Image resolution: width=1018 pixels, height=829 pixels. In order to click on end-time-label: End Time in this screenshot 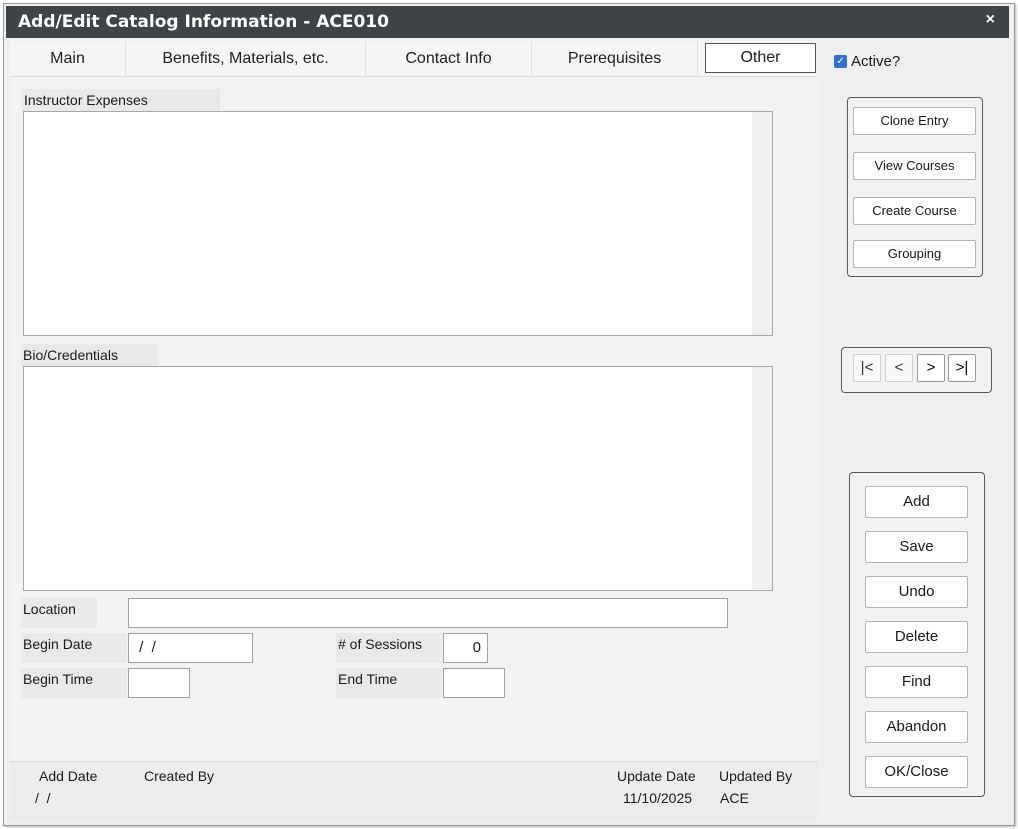, I will do `click(389, 683)`.